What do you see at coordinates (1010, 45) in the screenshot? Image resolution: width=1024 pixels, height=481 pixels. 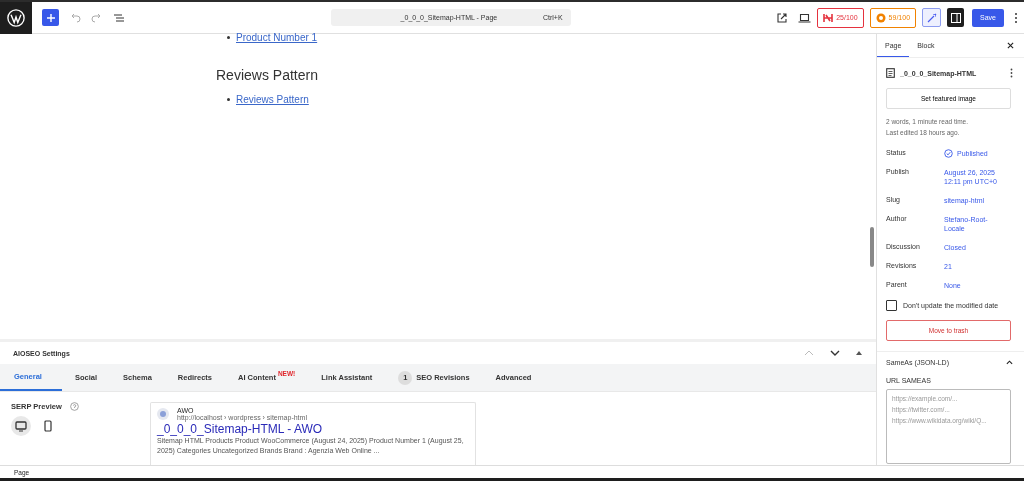 I see `close-icon` at bounding box center [1010, 45].